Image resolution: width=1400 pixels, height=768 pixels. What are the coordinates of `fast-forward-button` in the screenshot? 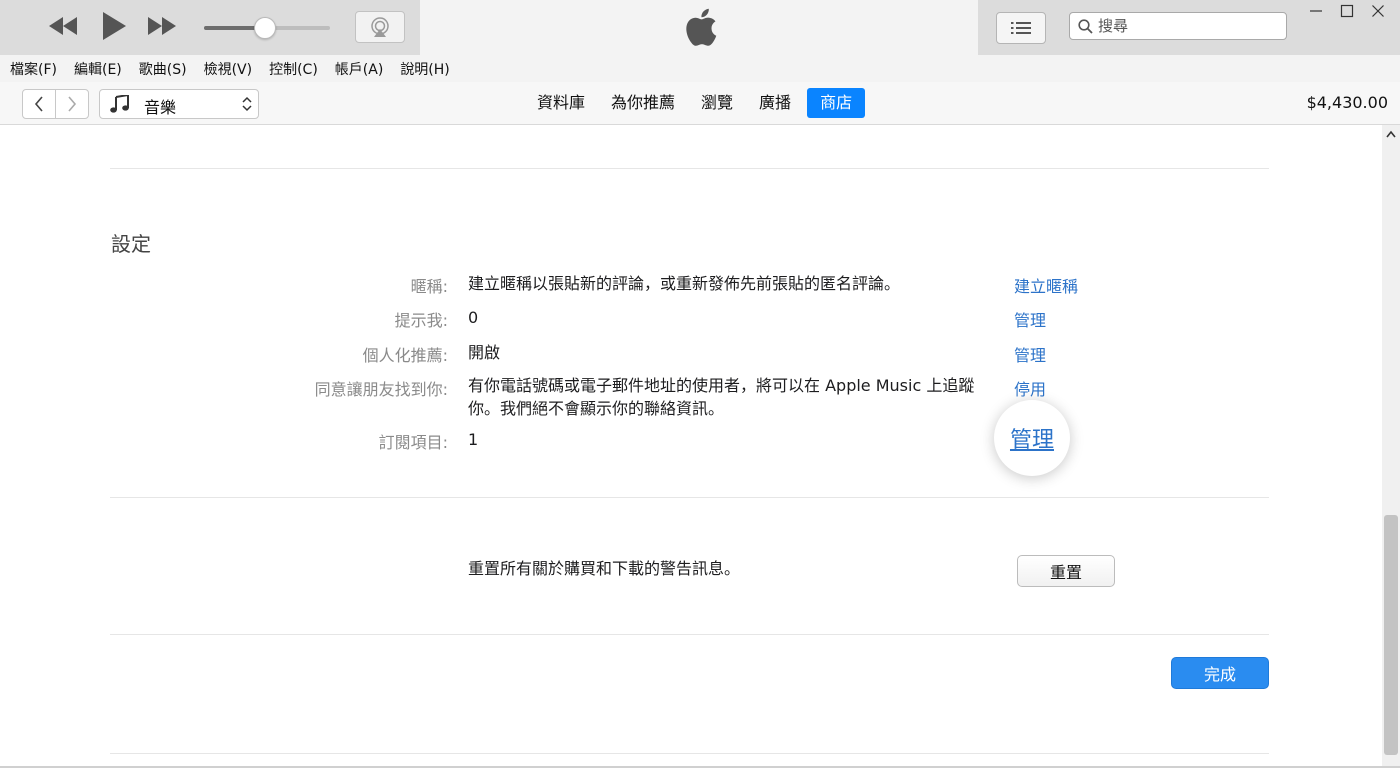 It's located at (162, 26).